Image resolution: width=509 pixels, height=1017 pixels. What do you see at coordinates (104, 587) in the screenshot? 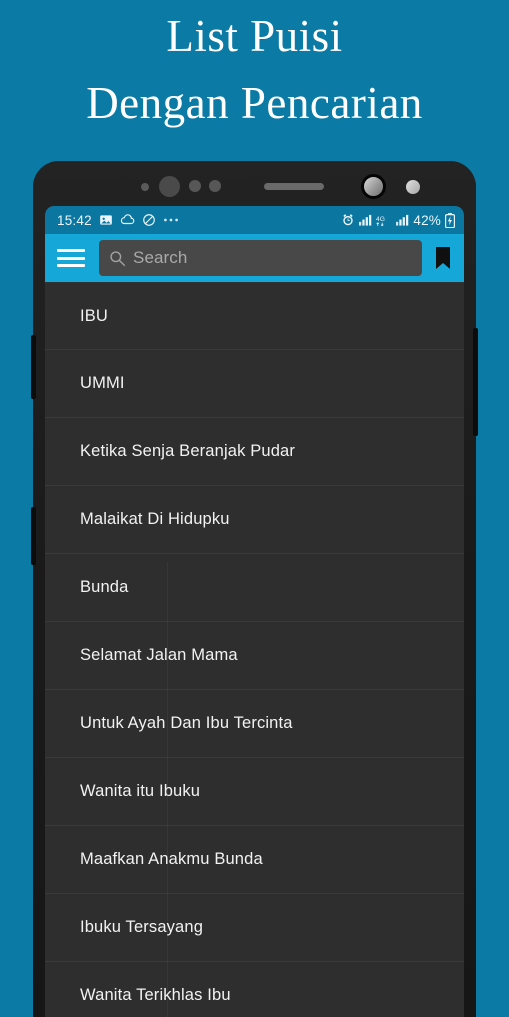
I see `list-item-title: Bunda` at bounding box center [104, 587].